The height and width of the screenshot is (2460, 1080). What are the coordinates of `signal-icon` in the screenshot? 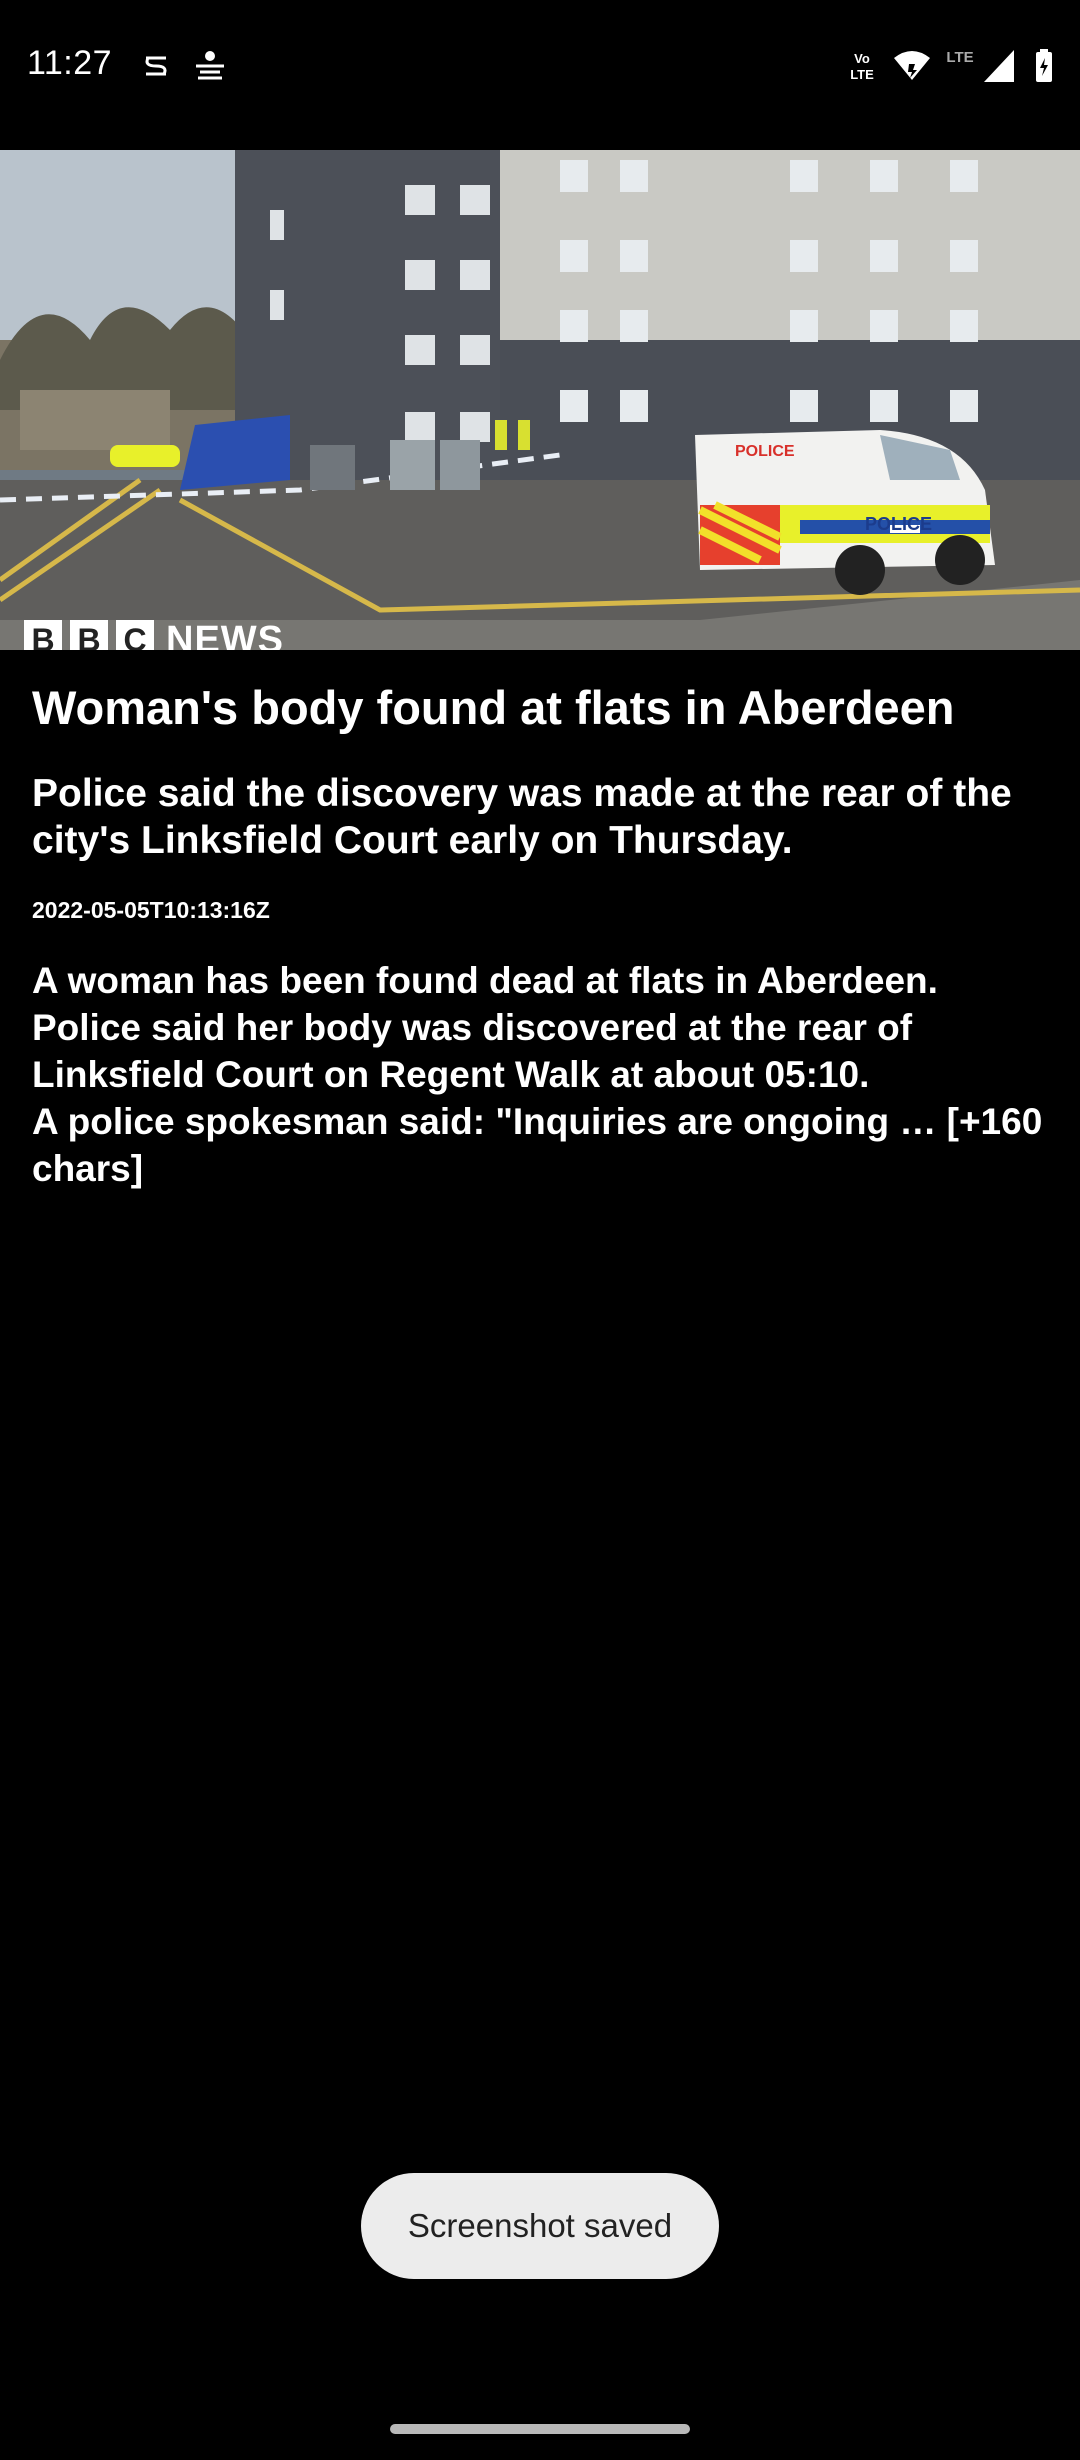 It's located at (999, 66).